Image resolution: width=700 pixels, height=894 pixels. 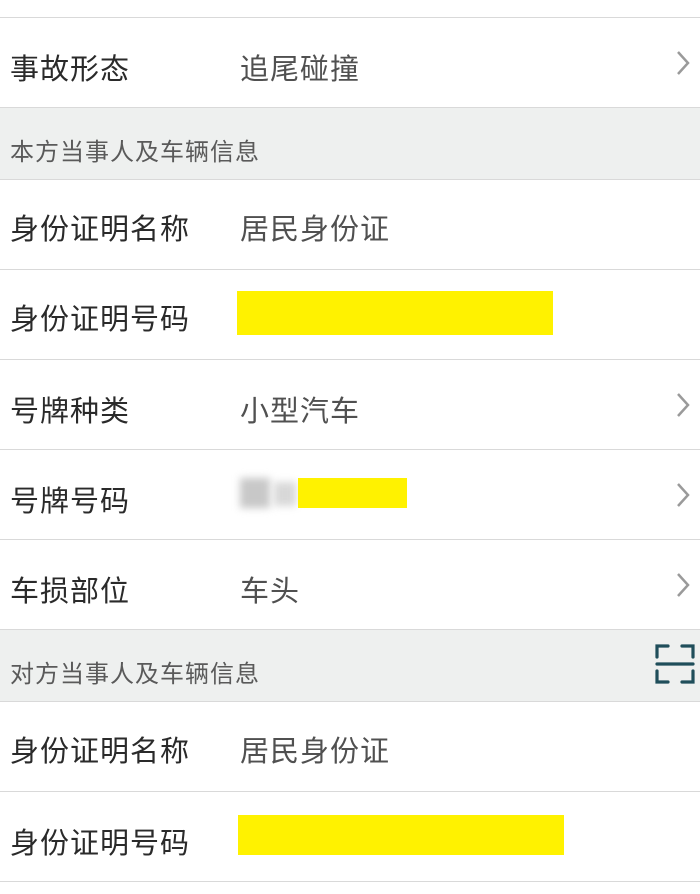 What do you see at coordinates (70, 501) in the screenshot?
I see `row-label: 号牌号码` at bounding box center [70, 501].